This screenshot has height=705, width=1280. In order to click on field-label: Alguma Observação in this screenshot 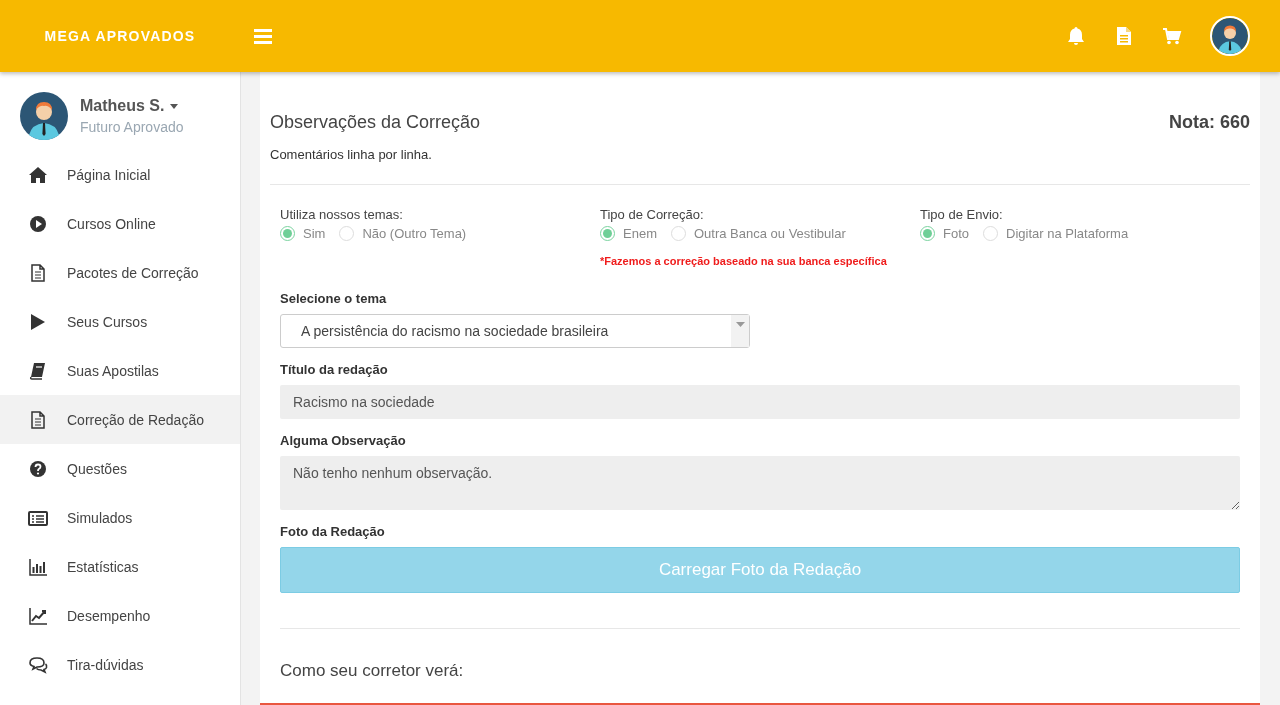, I will do `click(343, 440)`.